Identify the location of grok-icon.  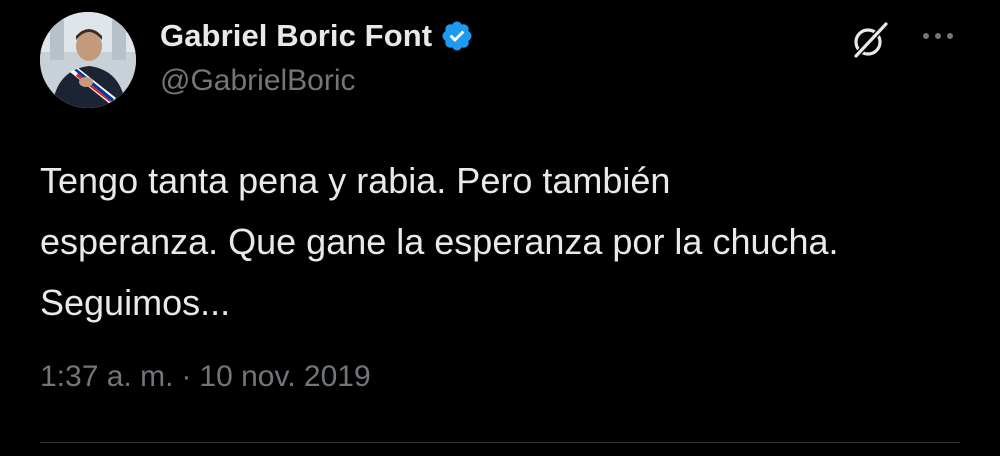
(870, 40).